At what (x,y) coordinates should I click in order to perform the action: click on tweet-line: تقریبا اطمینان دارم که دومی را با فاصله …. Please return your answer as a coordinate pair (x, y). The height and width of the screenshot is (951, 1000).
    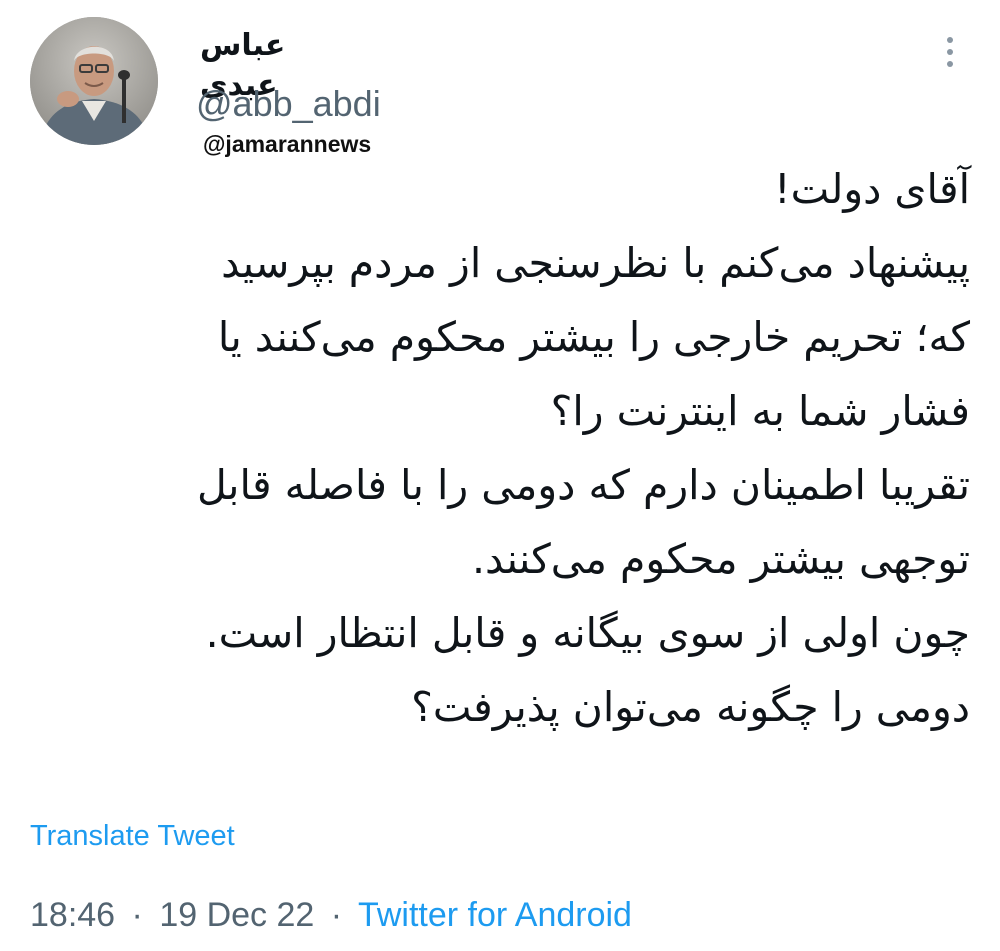
    Looking at the image, I should click on (583, 485).